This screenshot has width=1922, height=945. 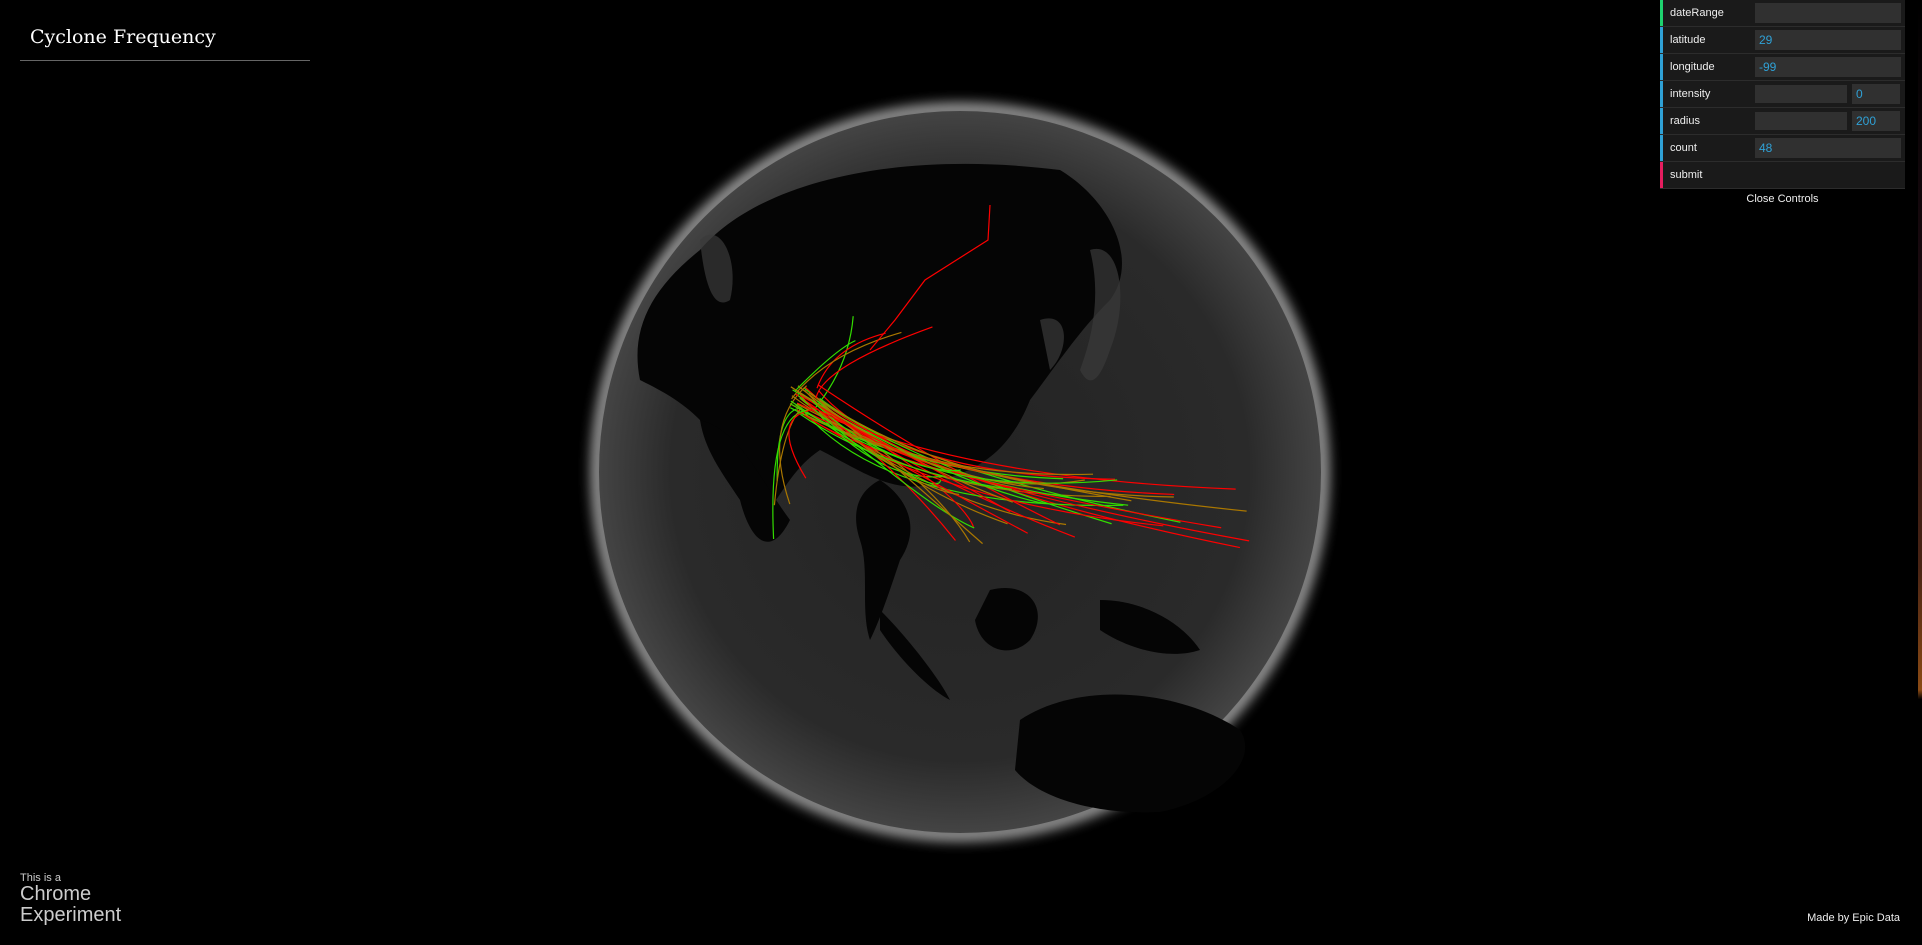 I want to click on radius-input, so click(x=1876, y=121).